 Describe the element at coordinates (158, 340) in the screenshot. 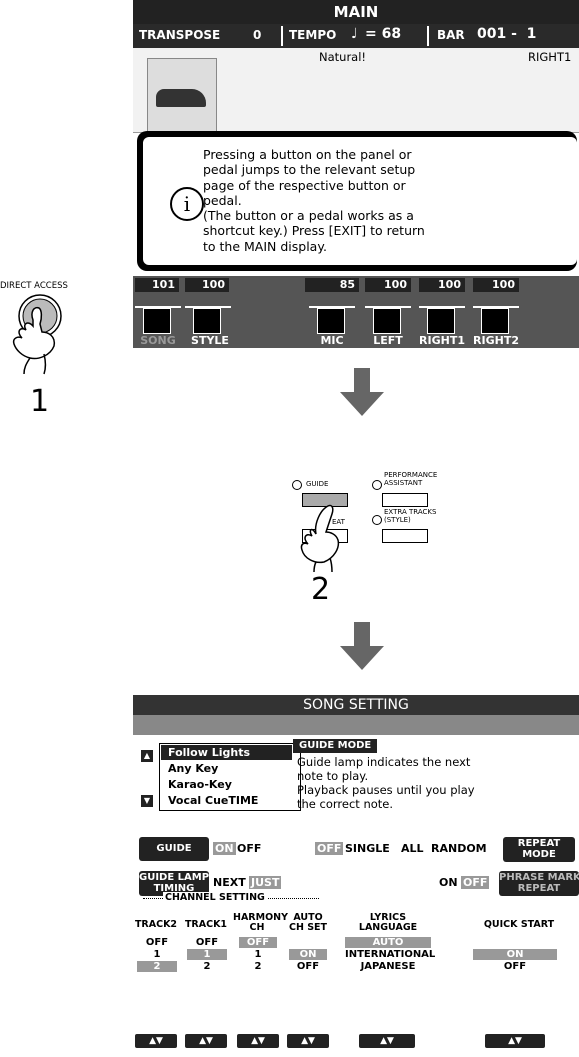

I see `mixer-label-song: SONG` at that location.